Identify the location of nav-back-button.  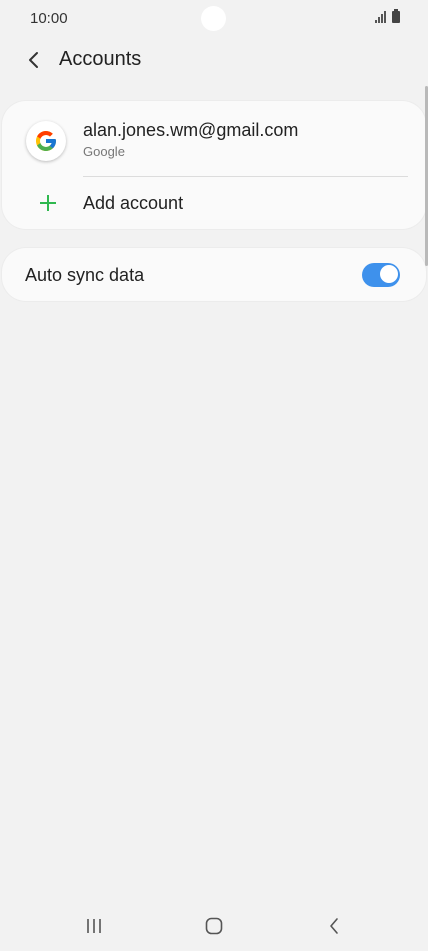
(334, 926).